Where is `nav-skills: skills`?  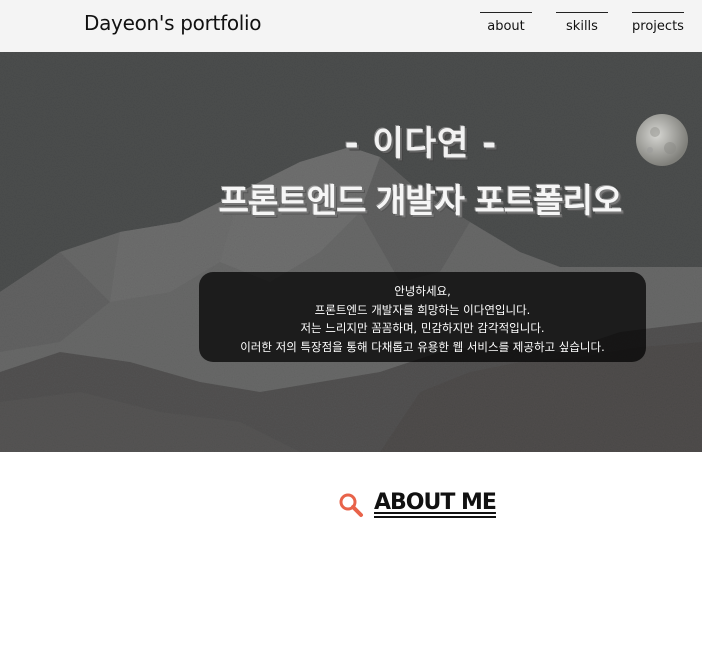 nav-skills: skills is located at coordinates (582, 25).